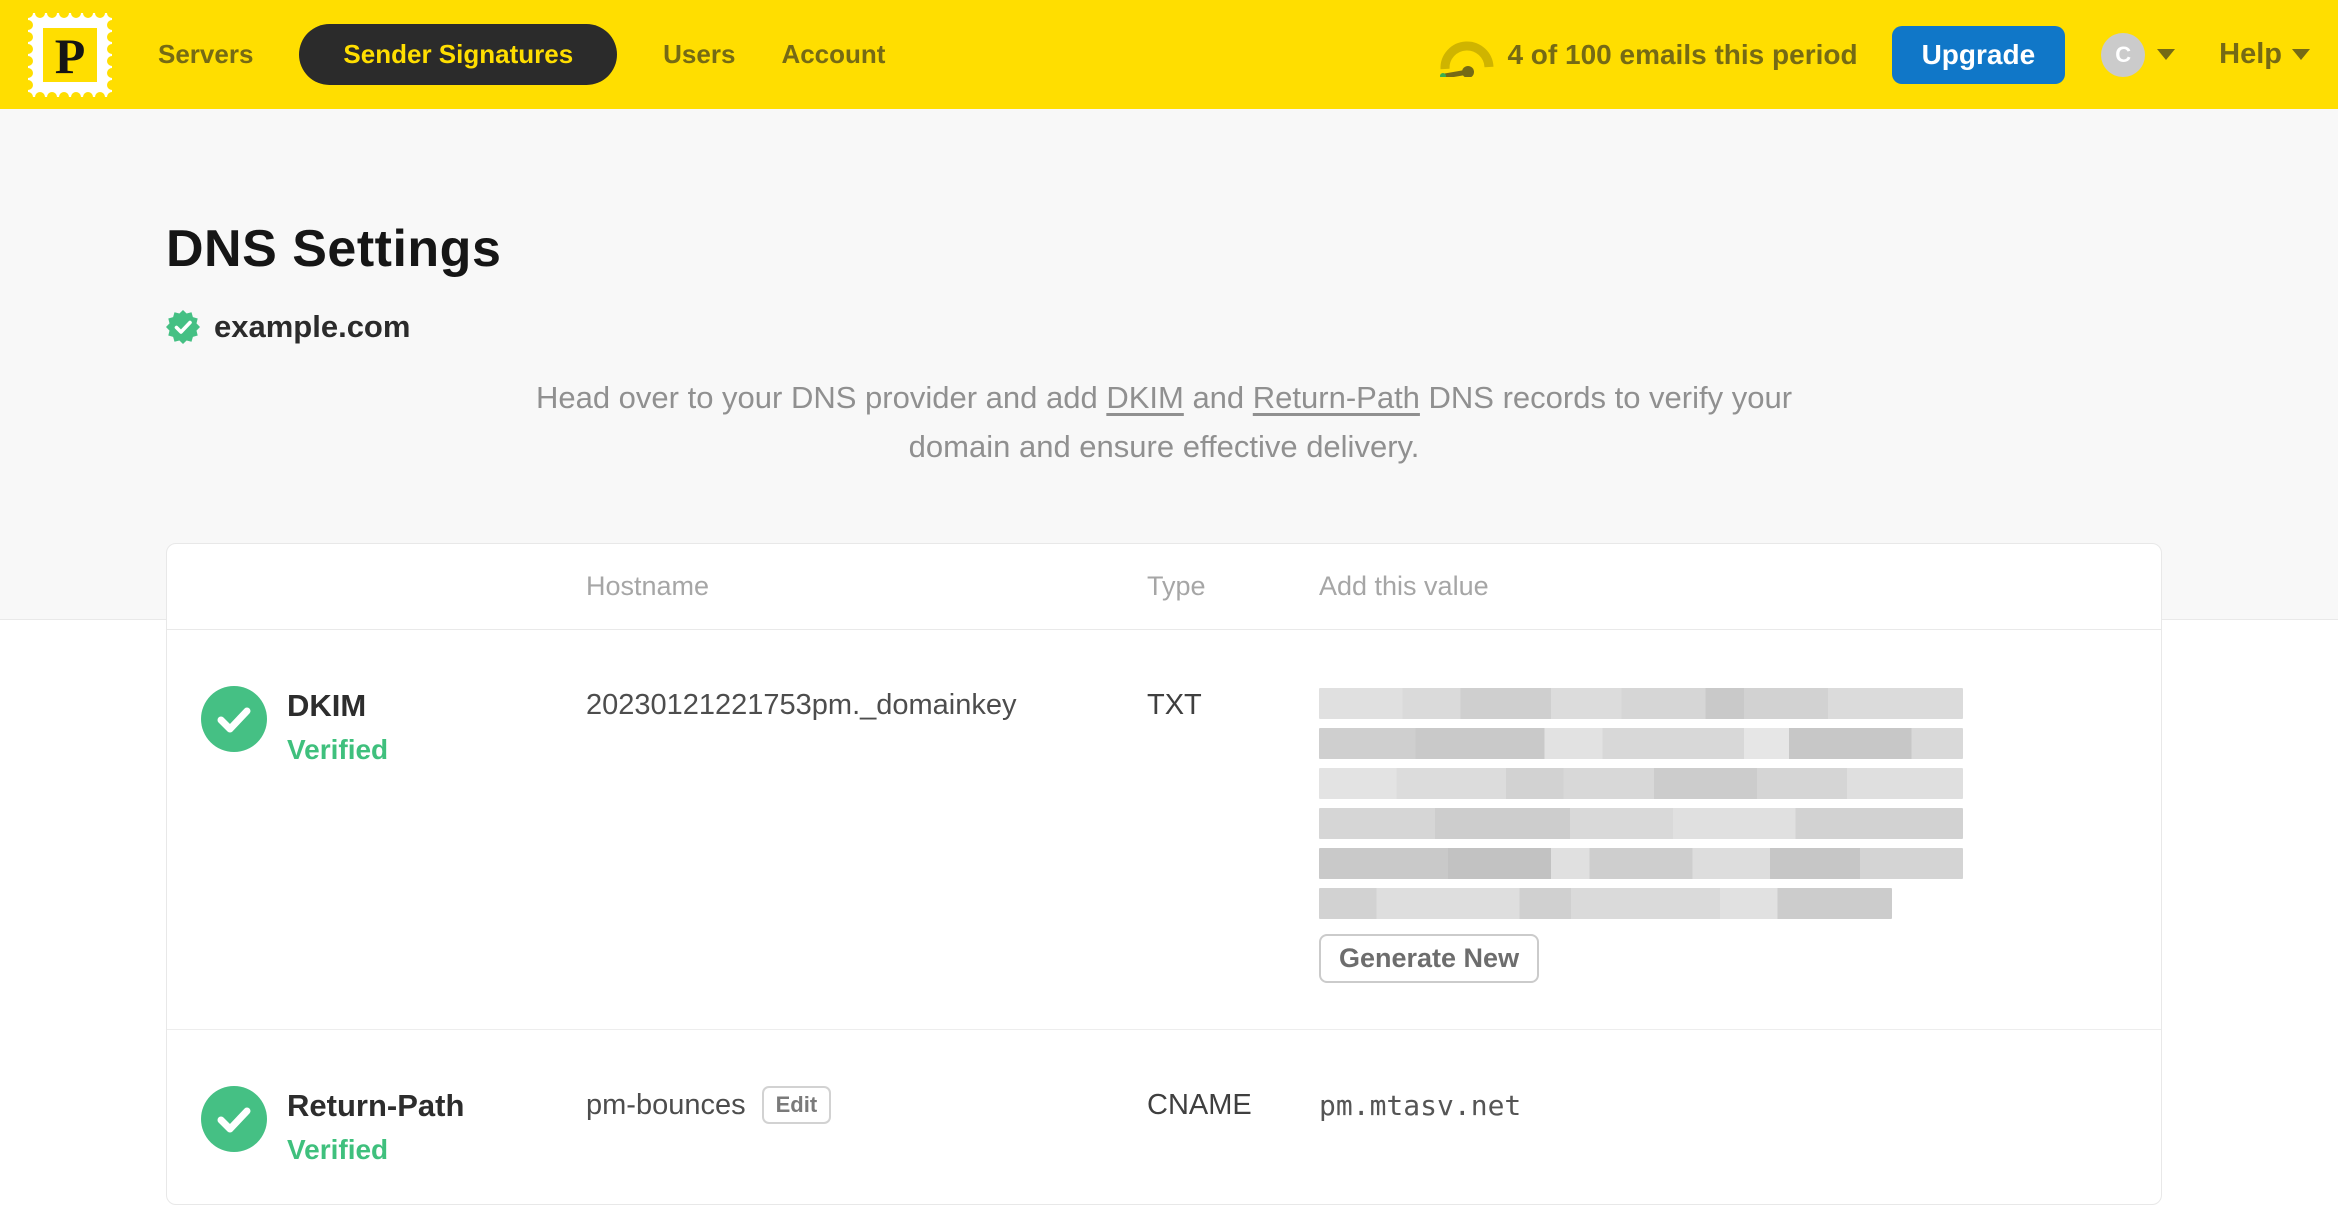 The image size is (2338, 1222). What do you see at coordinates (666, 1105) in the screenshot?
I see `hostname-value: pm-bounces` at bounding box center [666, 1105].